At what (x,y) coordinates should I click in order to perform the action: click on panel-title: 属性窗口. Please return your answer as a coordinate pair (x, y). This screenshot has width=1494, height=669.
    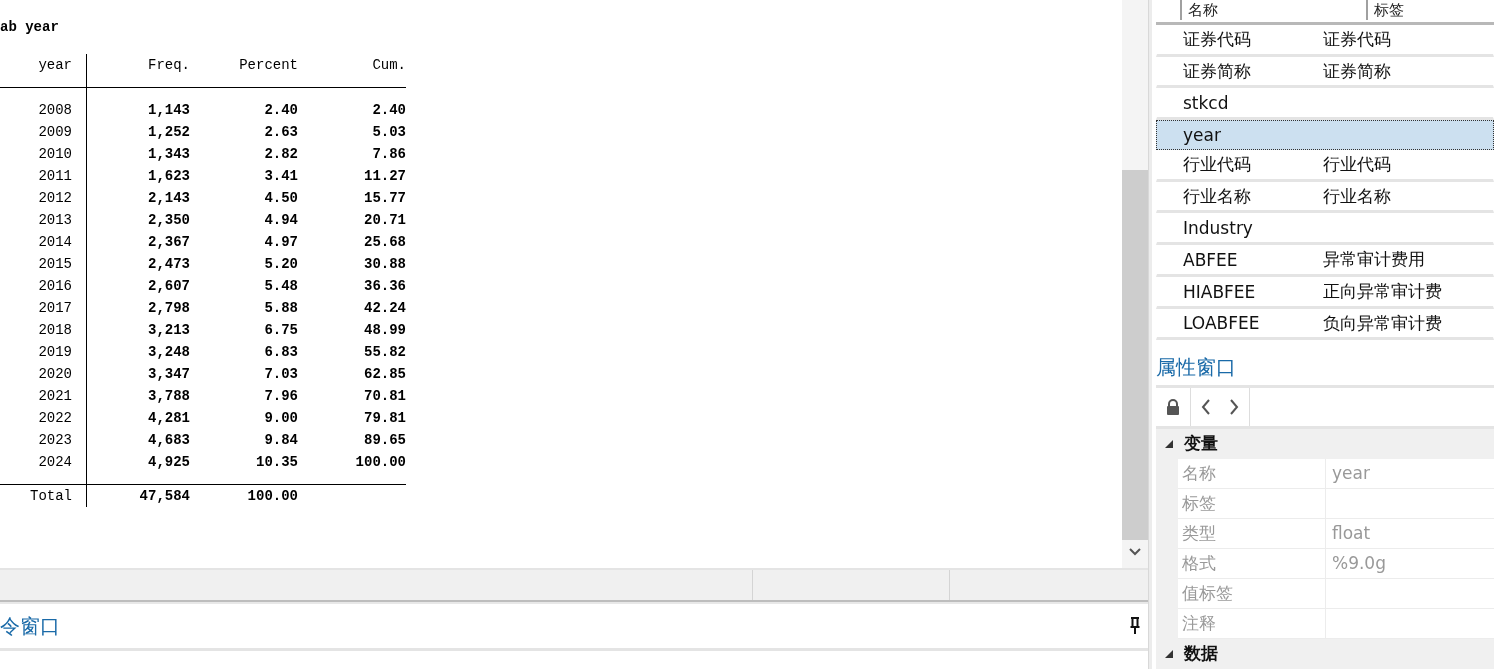
    Looking at the image, I should click on (1196, 368).